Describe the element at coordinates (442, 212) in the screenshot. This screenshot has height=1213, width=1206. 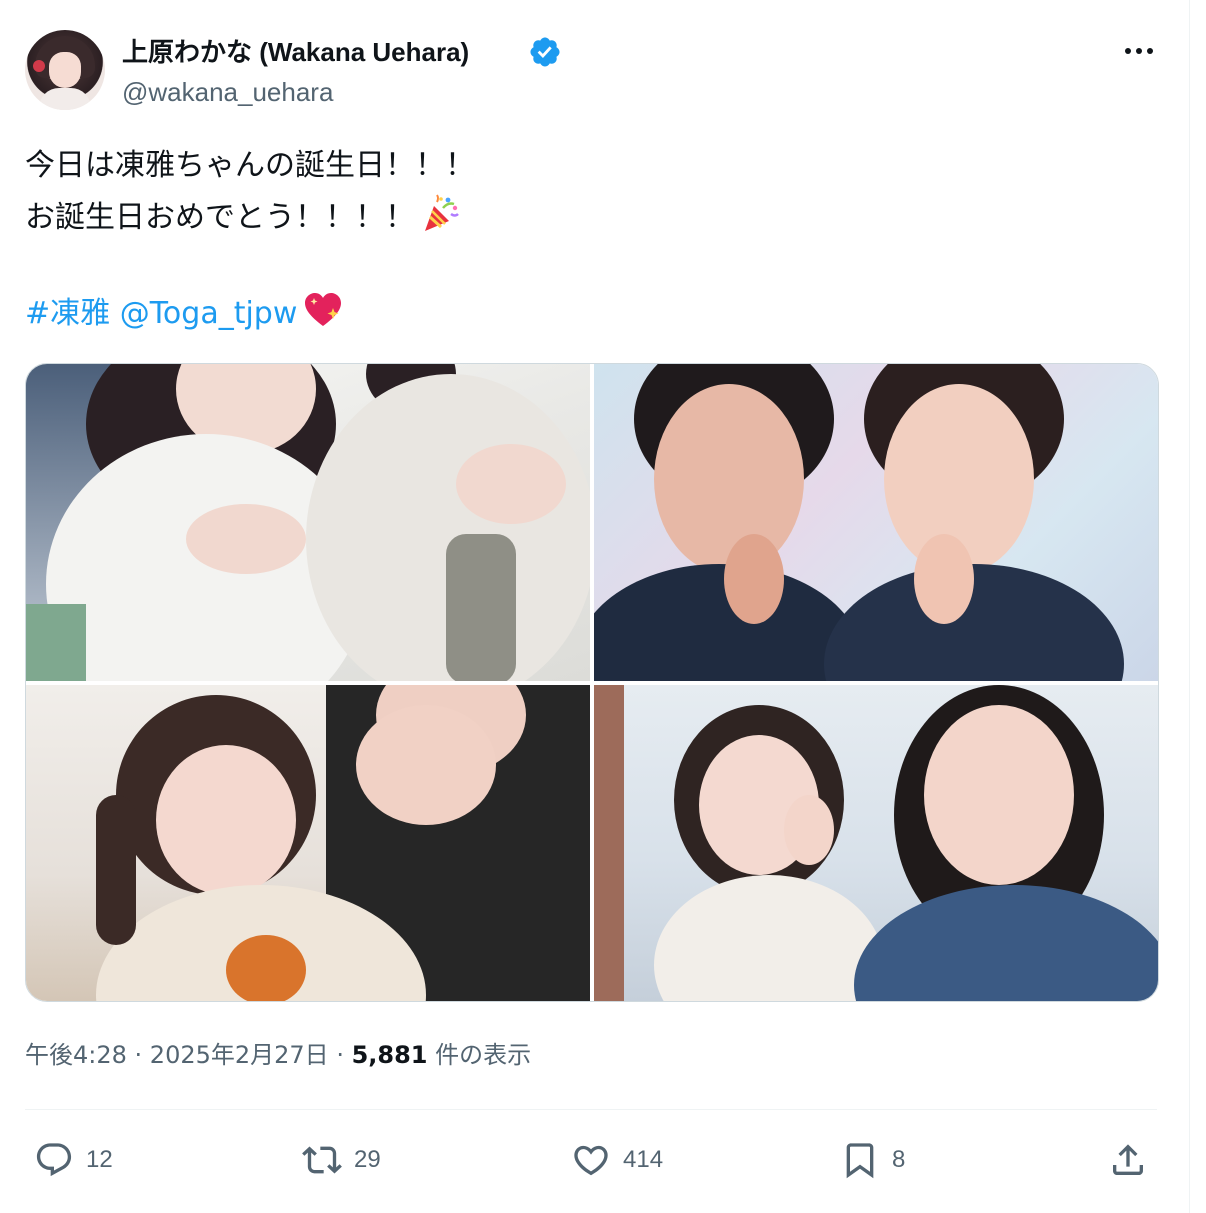
I see `party-popper-icon` at that location.